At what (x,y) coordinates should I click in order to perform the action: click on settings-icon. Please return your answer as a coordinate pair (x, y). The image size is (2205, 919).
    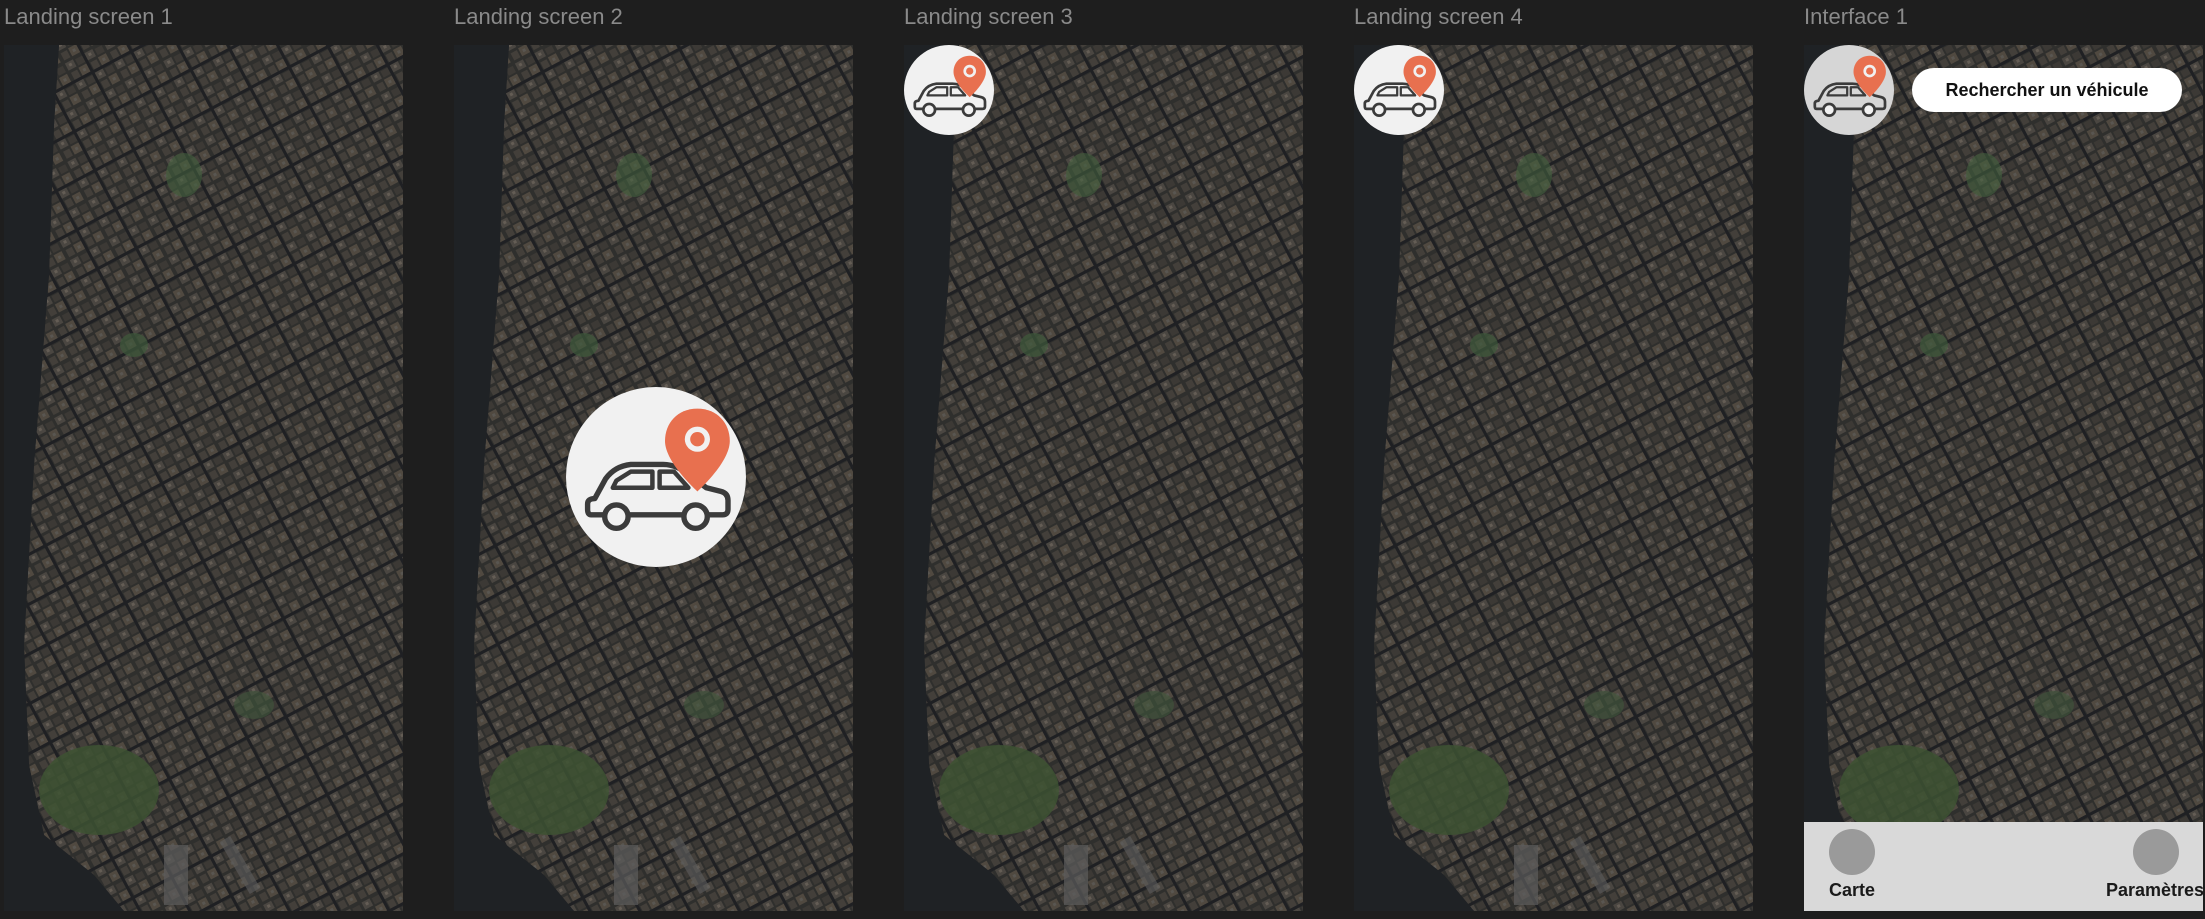
    Looking at the image, I should click on (2156, 852).